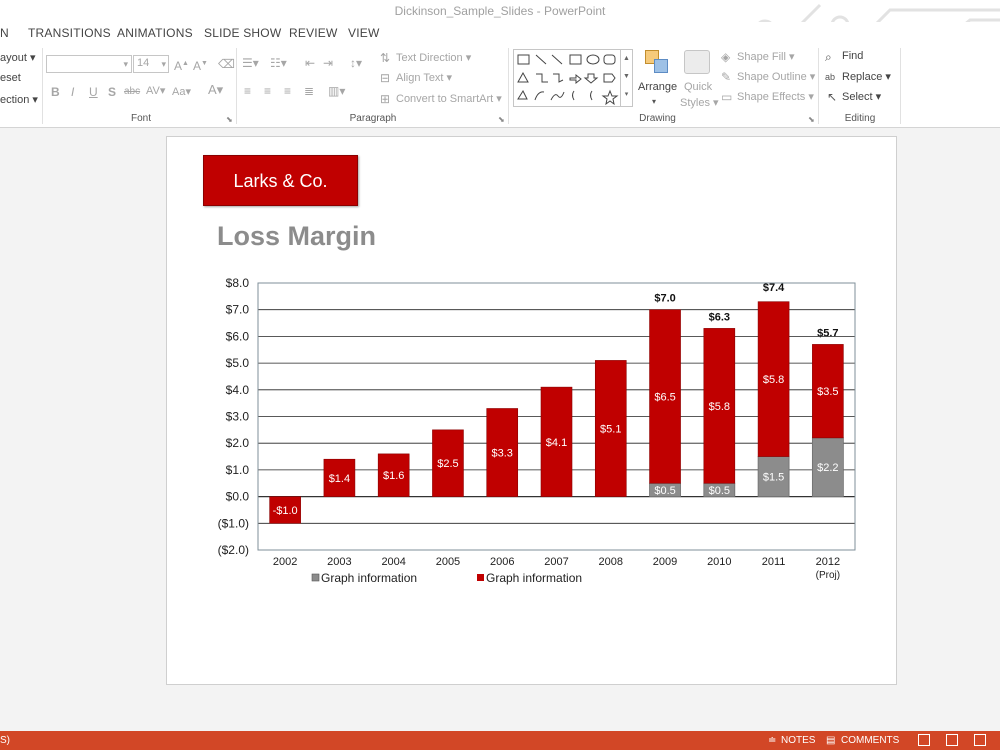 The image size is (1000, 750). Describe the element at coordinates (393, 476) in the screenshot. I see `data-label-red: $1.6` at that location.